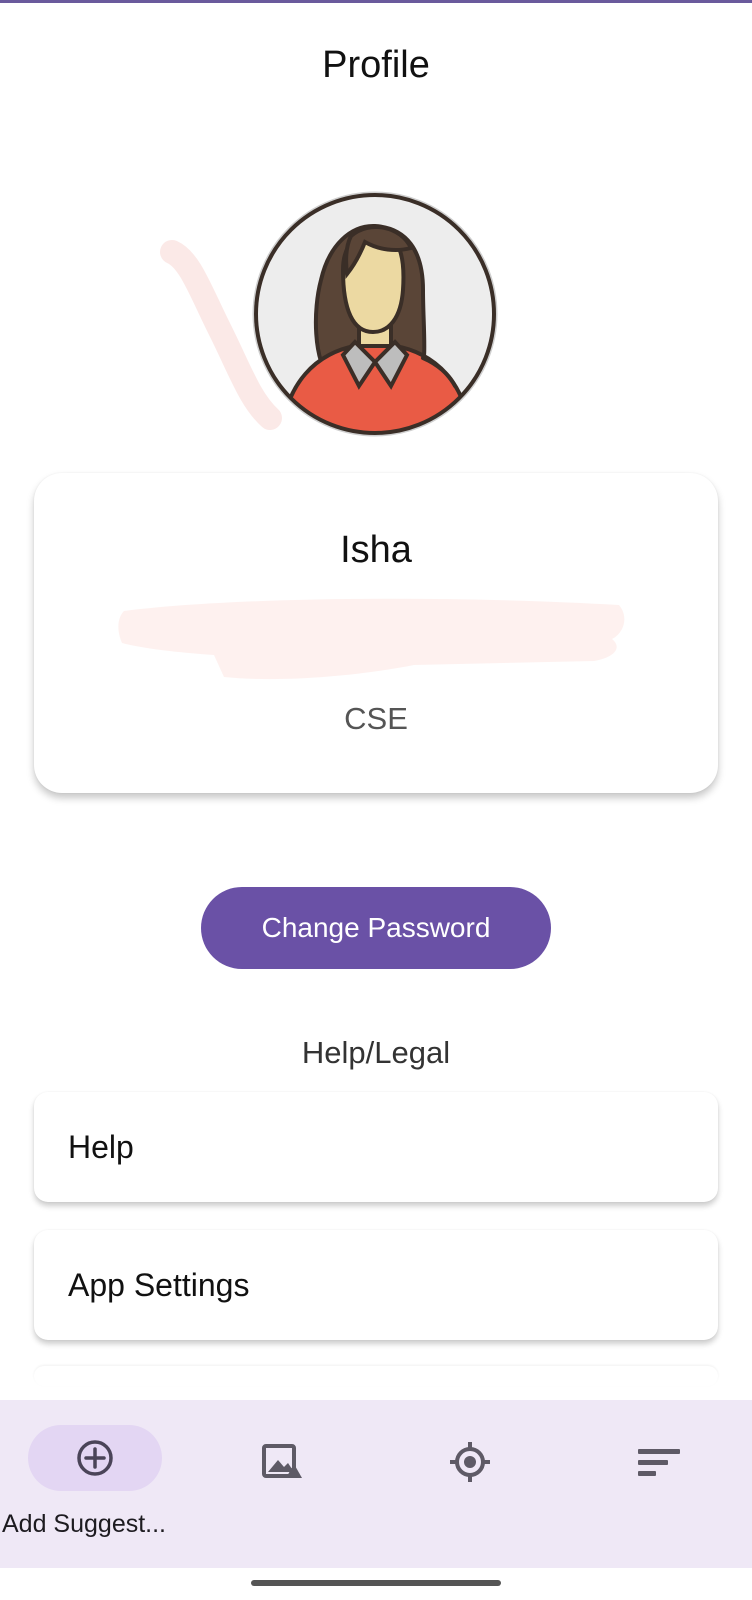 This screenshot has width=752, height=1600. What do you see at coordinates (470, 1462) in the screenshot?
I see `gps-target-icon` at bounding box center [470, 1462].